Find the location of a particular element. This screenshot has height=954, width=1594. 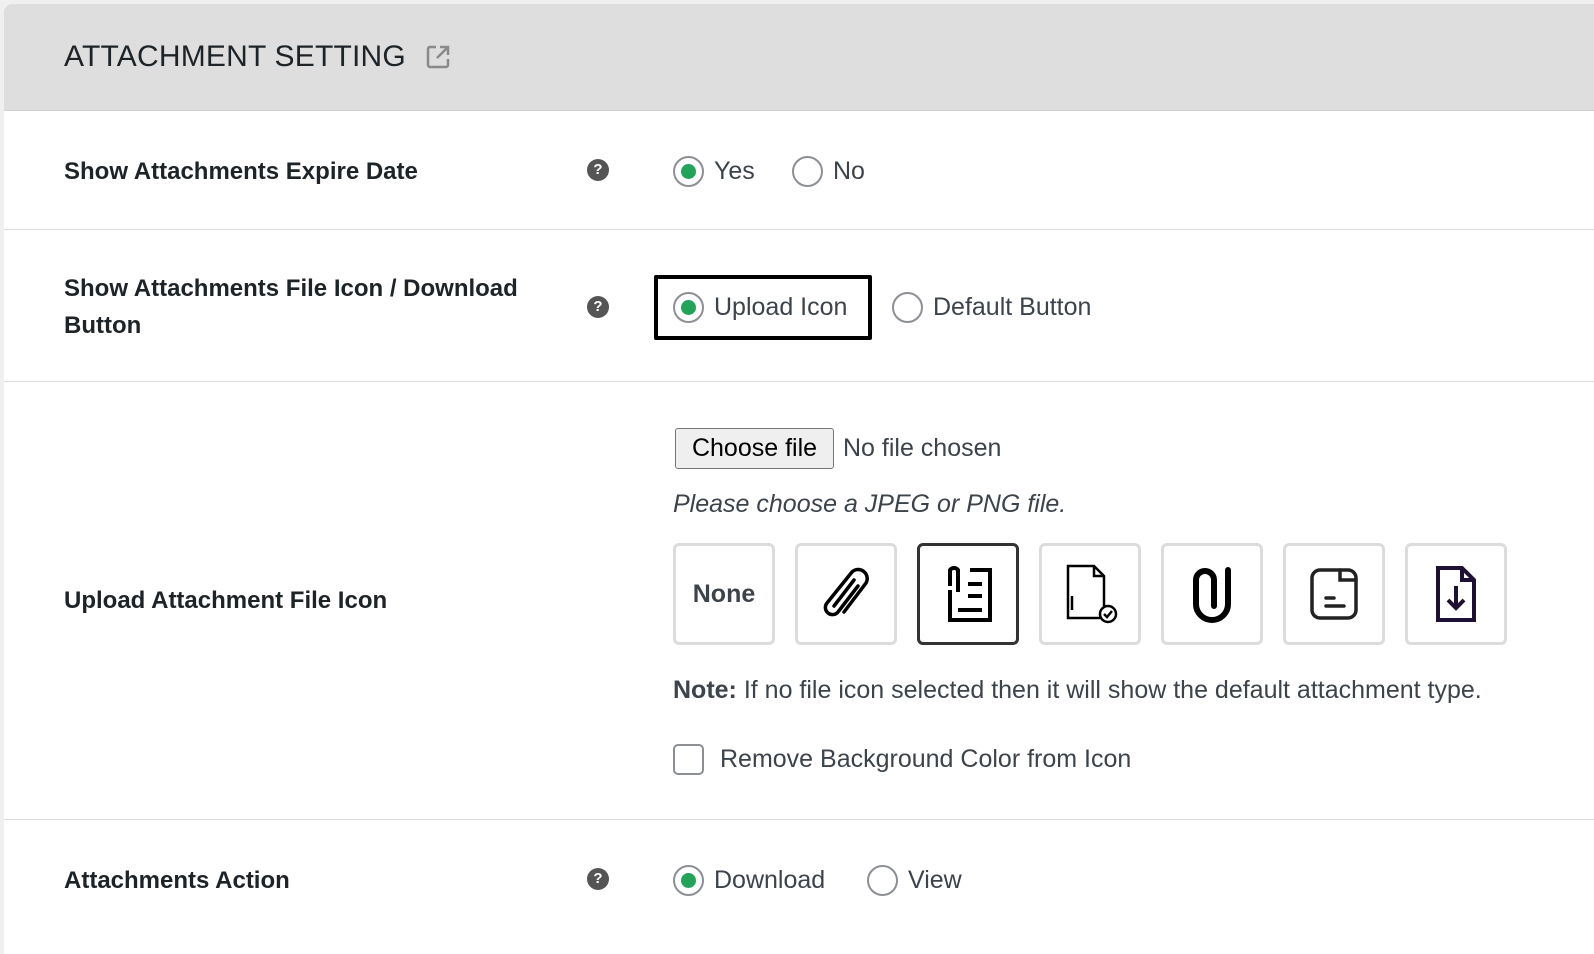

clip-document-icon is located at coordinates (970, 594).